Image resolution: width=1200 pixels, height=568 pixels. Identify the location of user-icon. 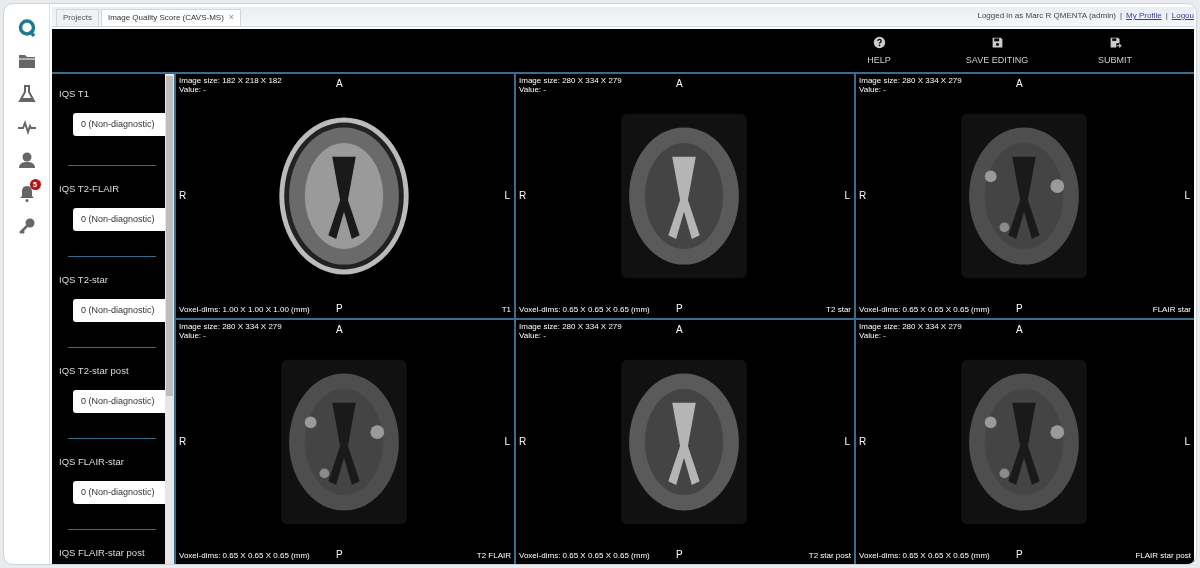
(26, 160).